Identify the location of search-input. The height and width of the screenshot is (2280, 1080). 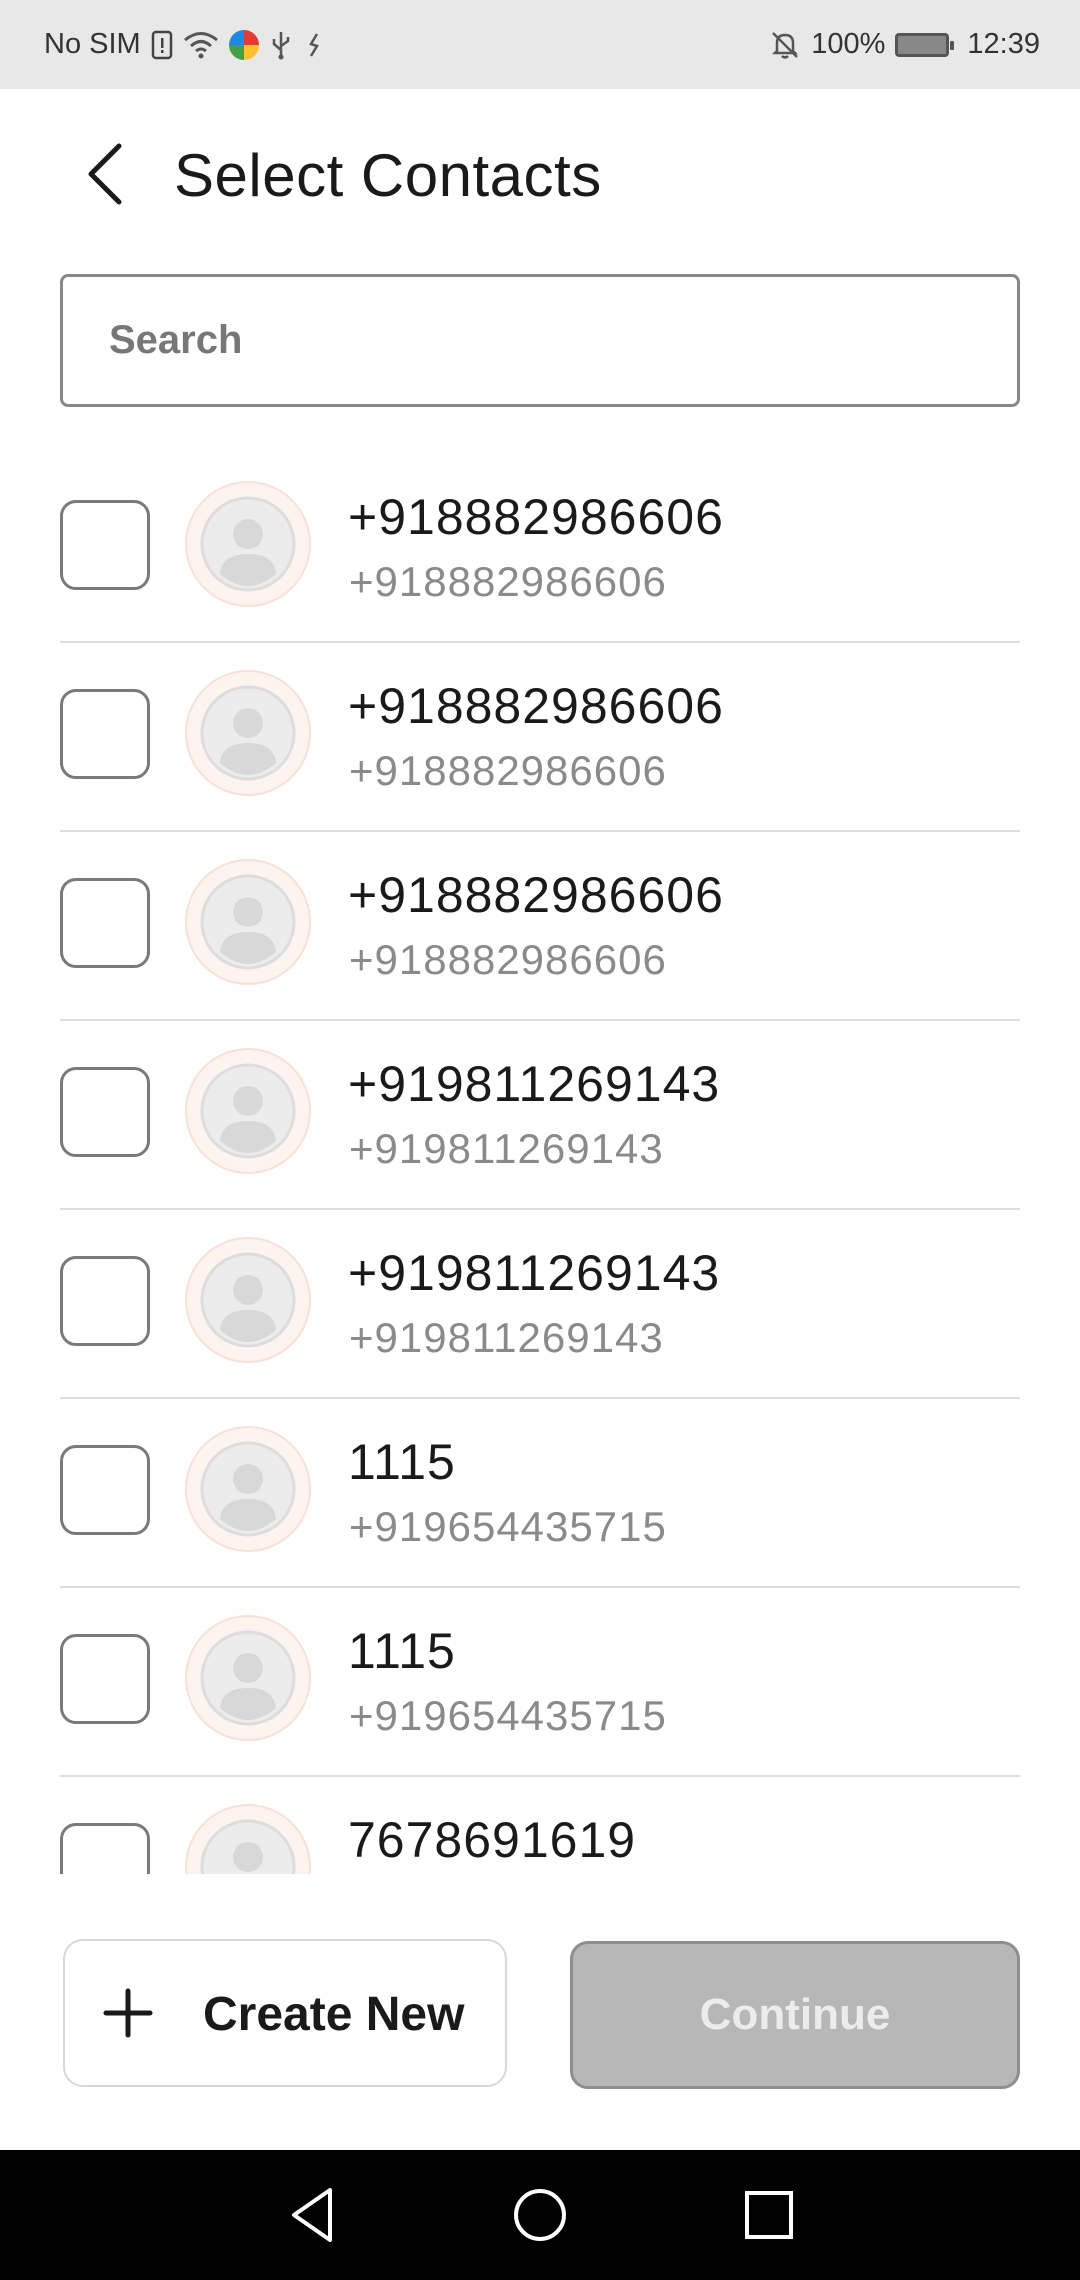
(563, 340).